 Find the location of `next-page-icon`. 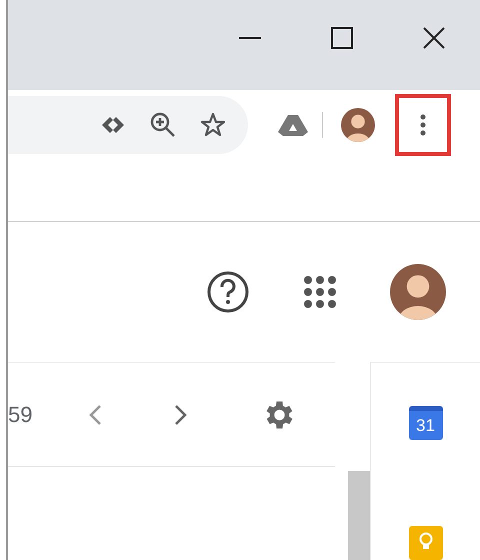

next-page-icon is located at coordinates (181, 415).